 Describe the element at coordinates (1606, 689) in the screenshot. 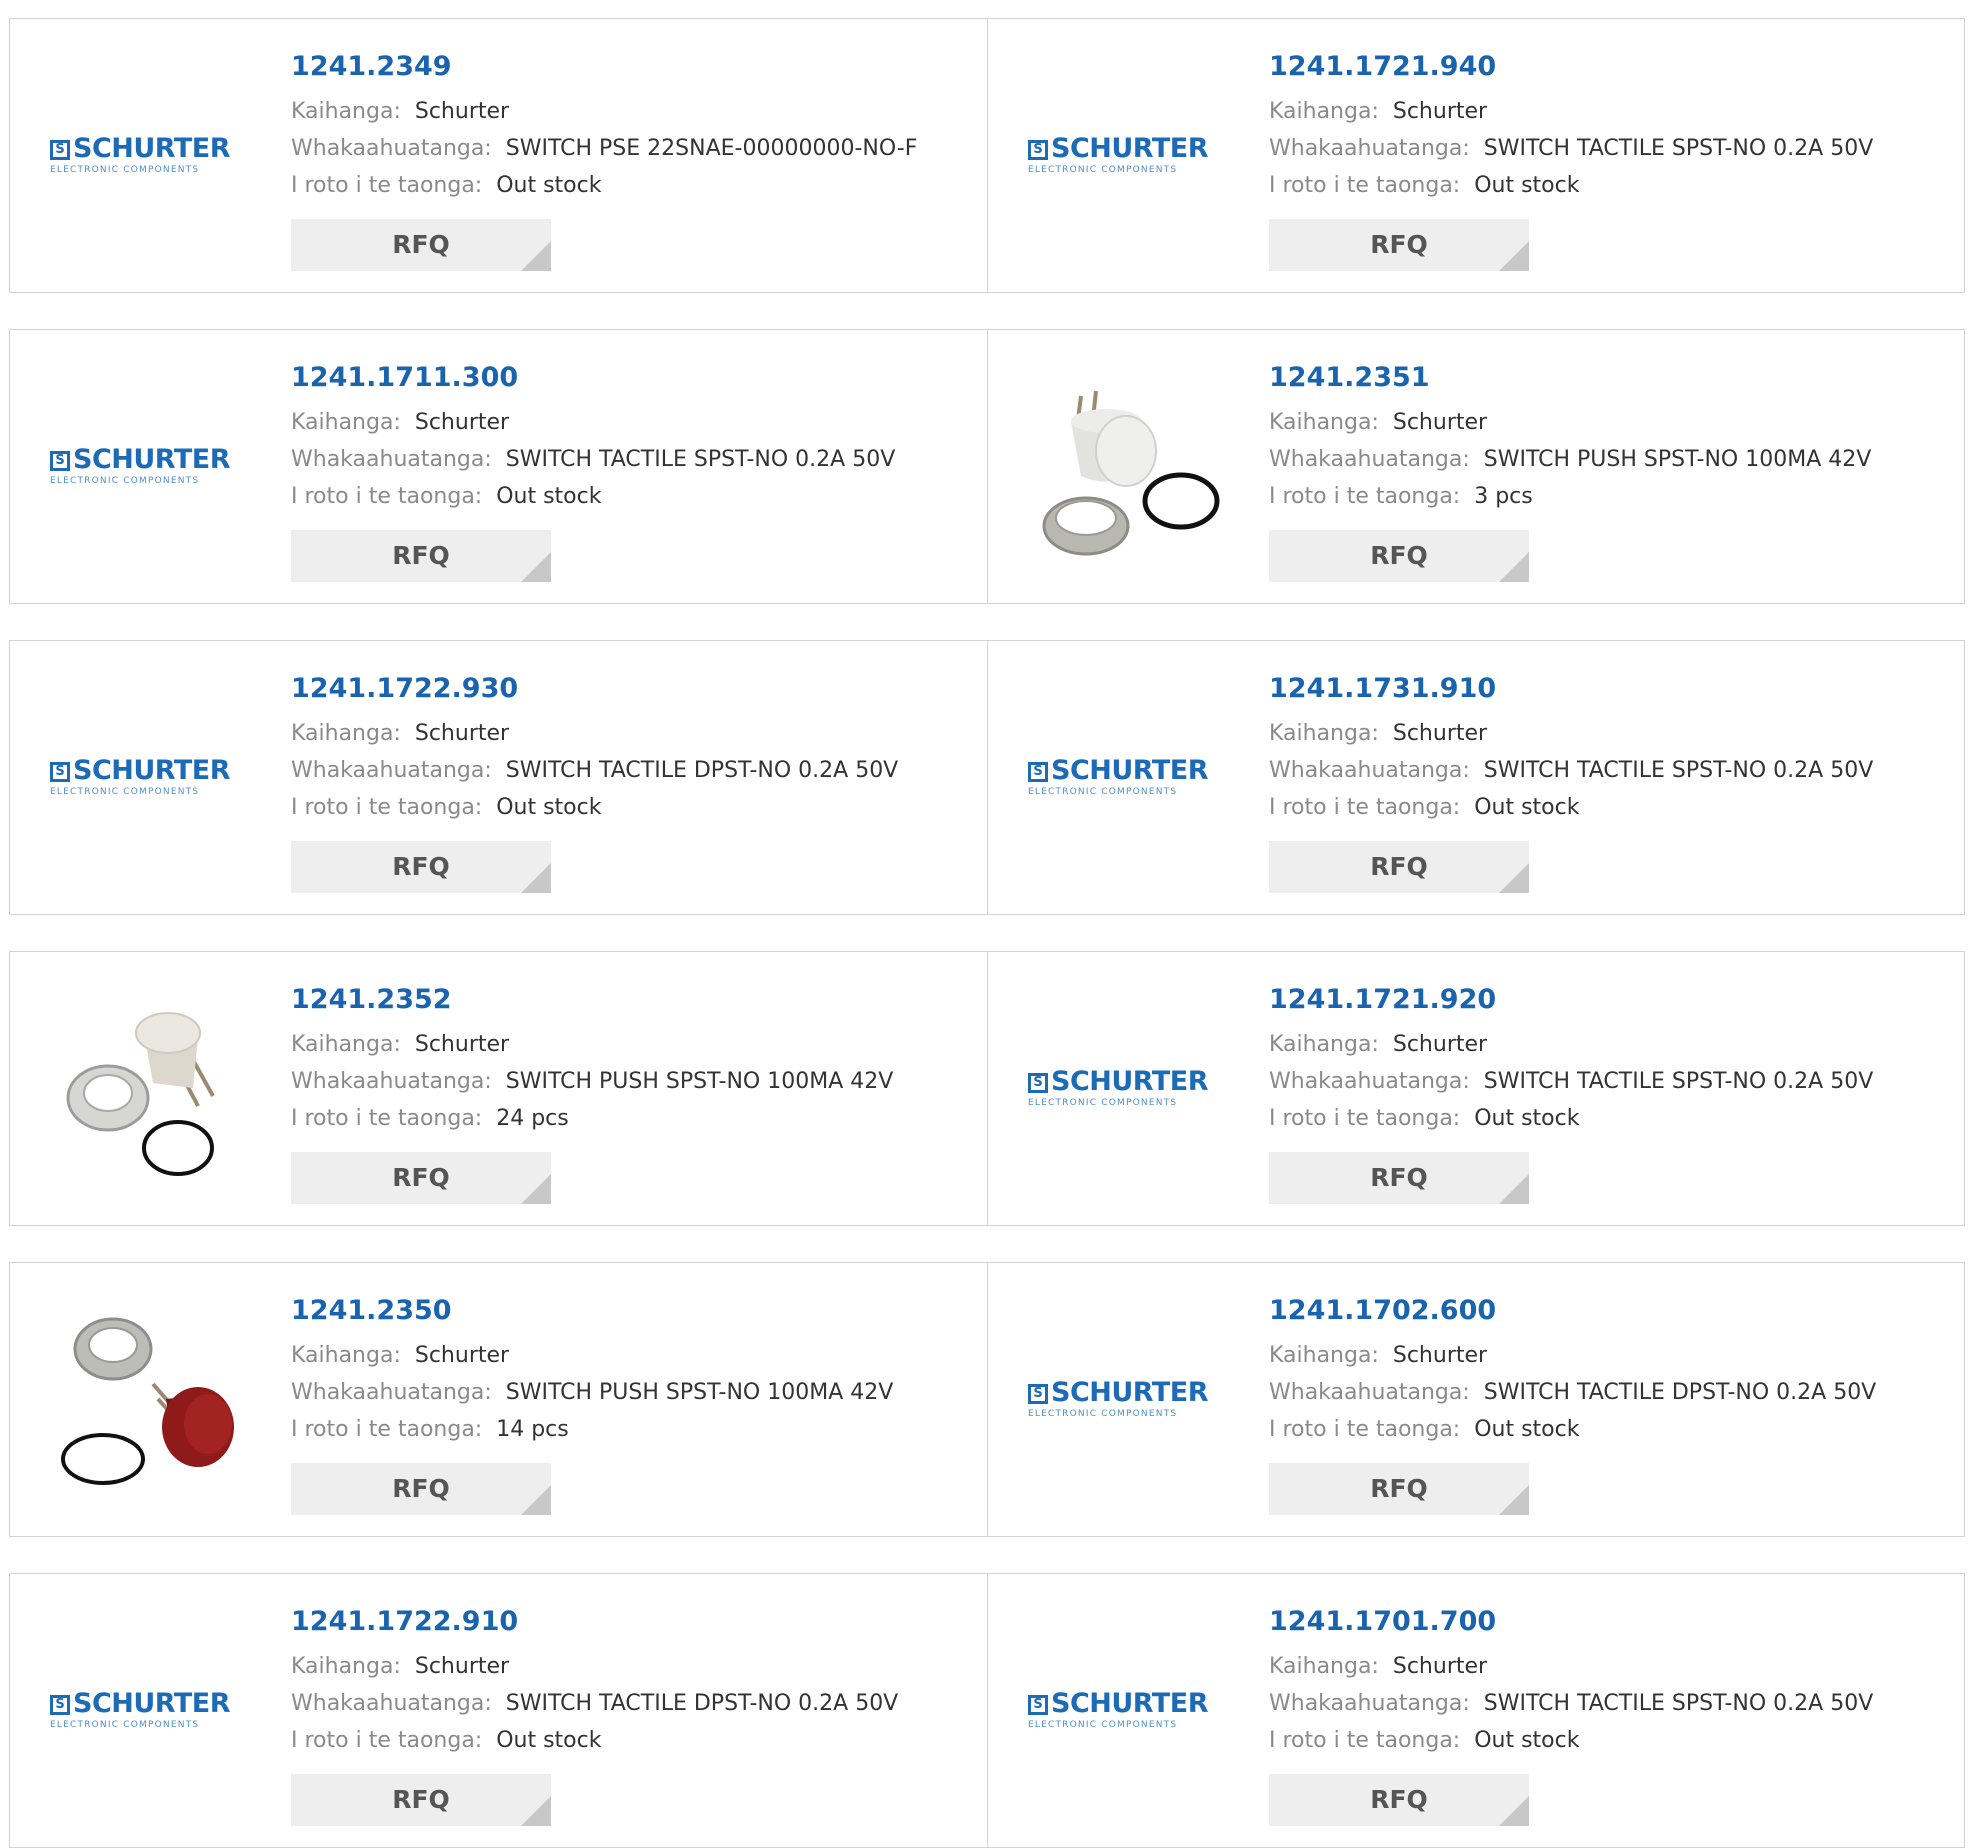

I see `part-number-link: 1241.1731.910` at that location.